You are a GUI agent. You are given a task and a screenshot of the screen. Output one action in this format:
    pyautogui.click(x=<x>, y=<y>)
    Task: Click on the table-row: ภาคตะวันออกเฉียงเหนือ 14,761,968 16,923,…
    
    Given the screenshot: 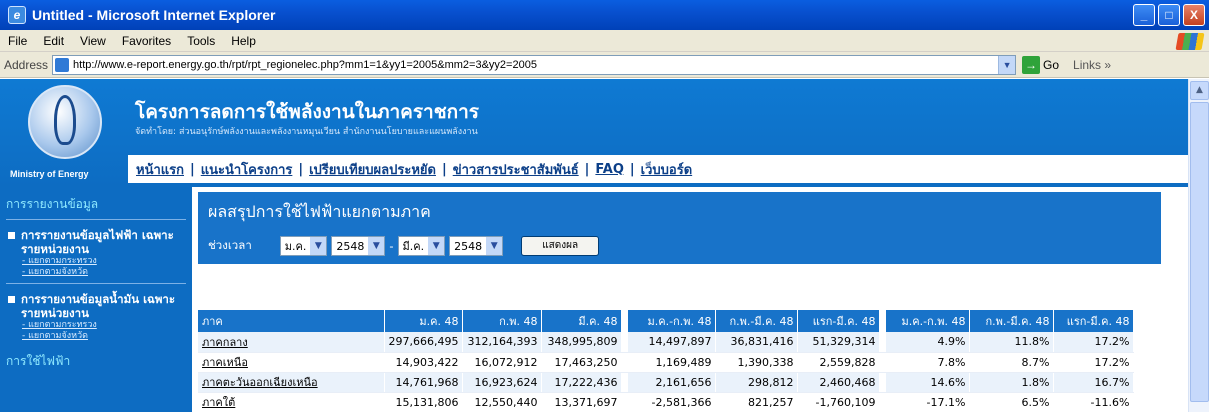 What is the action you would take?
    pyautogui.click(x=666, y=382)
    